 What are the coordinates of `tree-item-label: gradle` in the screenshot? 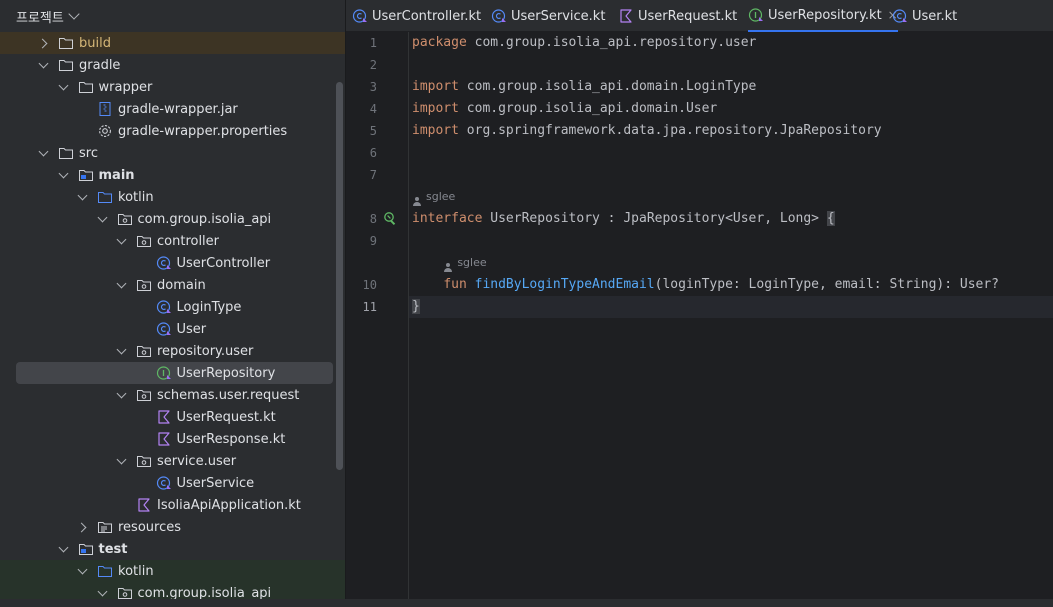 It's located at (100, 65).